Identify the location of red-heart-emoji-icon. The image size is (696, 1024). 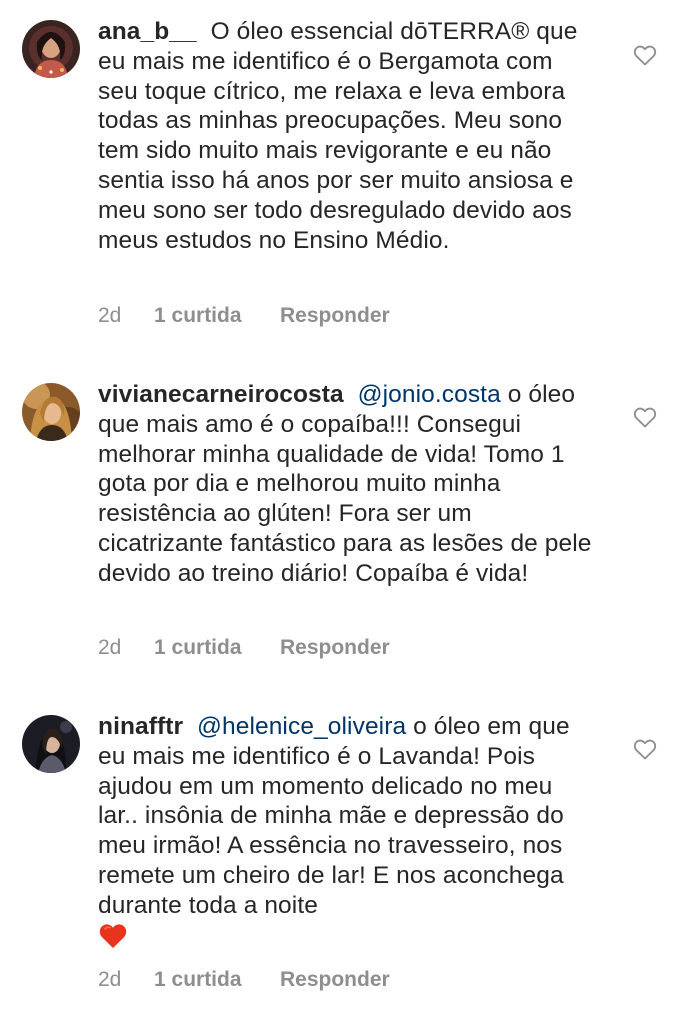
(113, 936).